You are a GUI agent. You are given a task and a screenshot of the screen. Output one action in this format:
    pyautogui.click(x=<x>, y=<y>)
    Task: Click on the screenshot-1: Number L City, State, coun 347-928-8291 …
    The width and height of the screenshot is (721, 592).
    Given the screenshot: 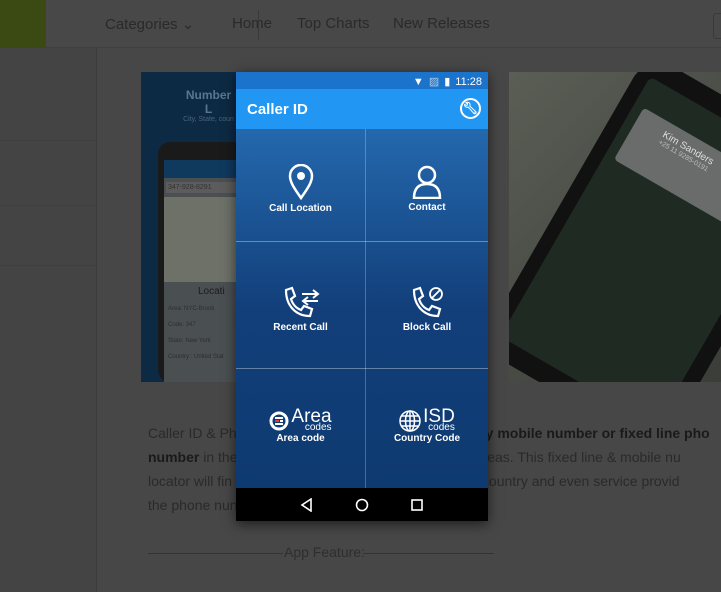 What is the action you would take?
    pyautogui.click(x=188, y=227)
    